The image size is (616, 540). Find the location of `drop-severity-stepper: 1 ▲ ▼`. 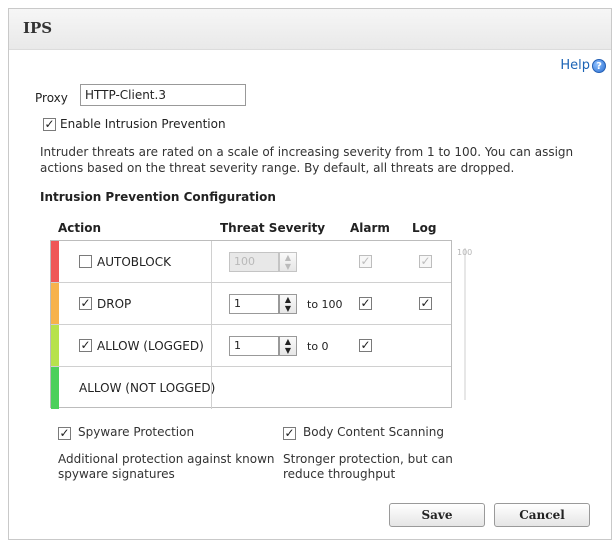

drop-severity-stepper: 1 ▲ ▼ is located at coordinates (264, 304).